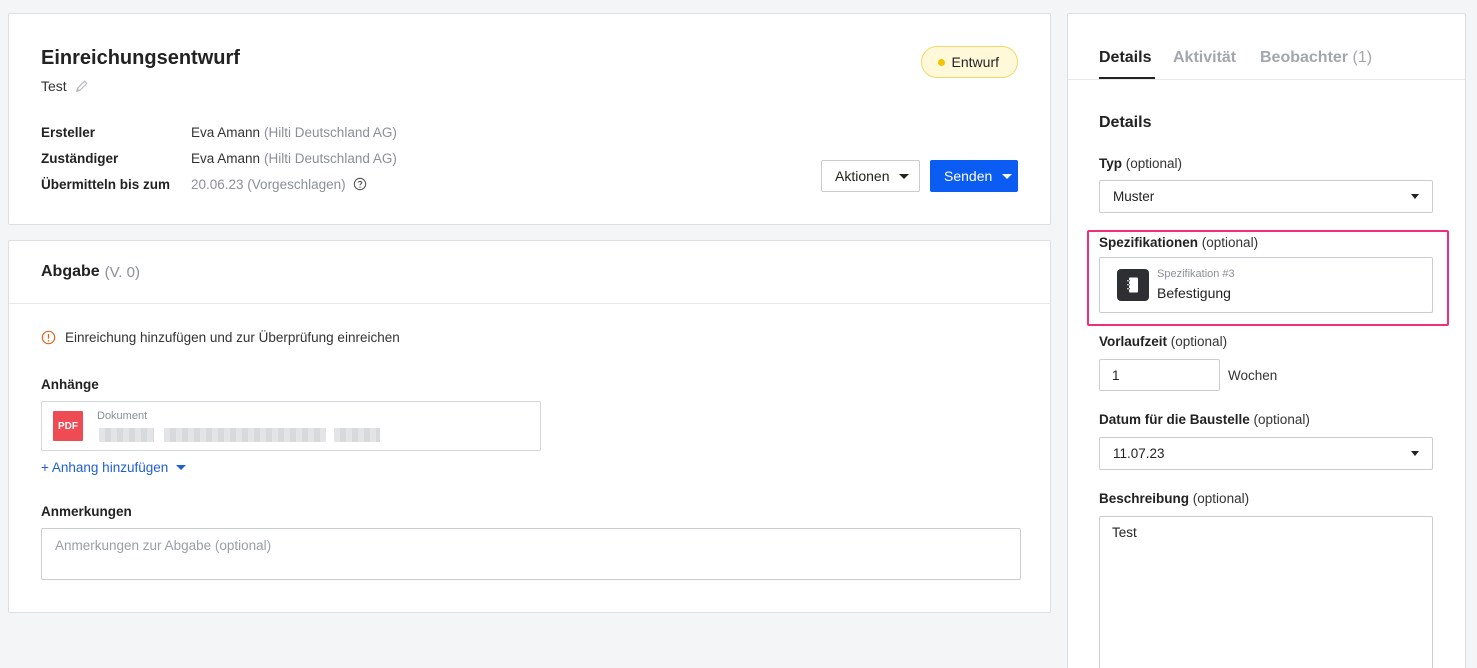 The width and height of the screenshot is (1477, 668). What do you see at coordinates (1304, 57) in the screenshot?
I see `tab-watchers-label: Beobachter` at bounding box center [1304, 57].